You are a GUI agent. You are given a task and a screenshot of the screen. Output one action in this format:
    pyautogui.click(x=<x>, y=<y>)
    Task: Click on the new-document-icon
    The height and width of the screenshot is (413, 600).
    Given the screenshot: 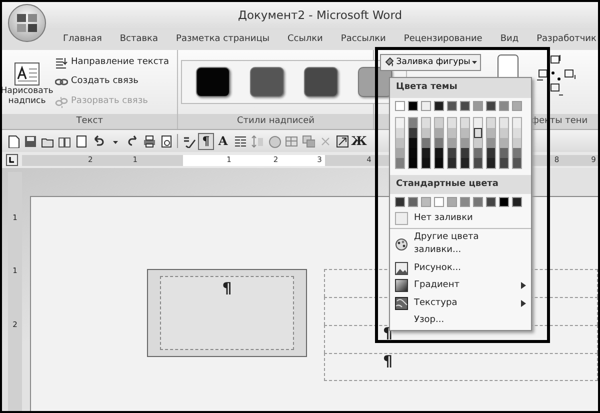 What is the action you would take?
    pyautogui.click(x=13, y=141)
    